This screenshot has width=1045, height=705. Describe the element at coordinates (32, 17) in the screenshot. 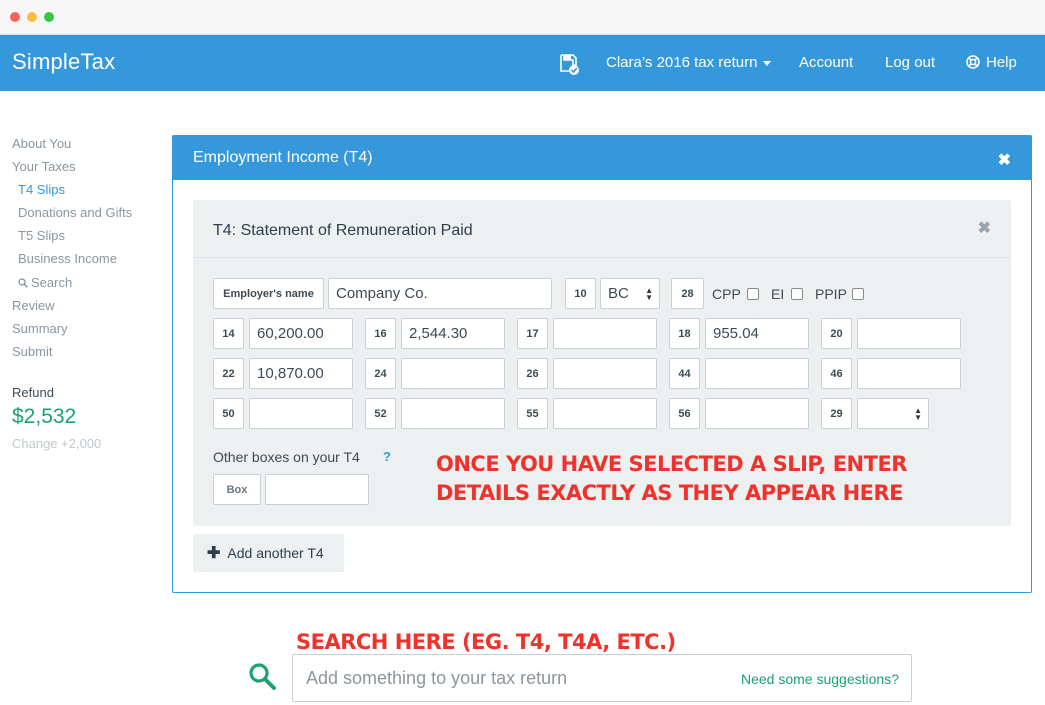

I see `minimize-window-button` at that location.